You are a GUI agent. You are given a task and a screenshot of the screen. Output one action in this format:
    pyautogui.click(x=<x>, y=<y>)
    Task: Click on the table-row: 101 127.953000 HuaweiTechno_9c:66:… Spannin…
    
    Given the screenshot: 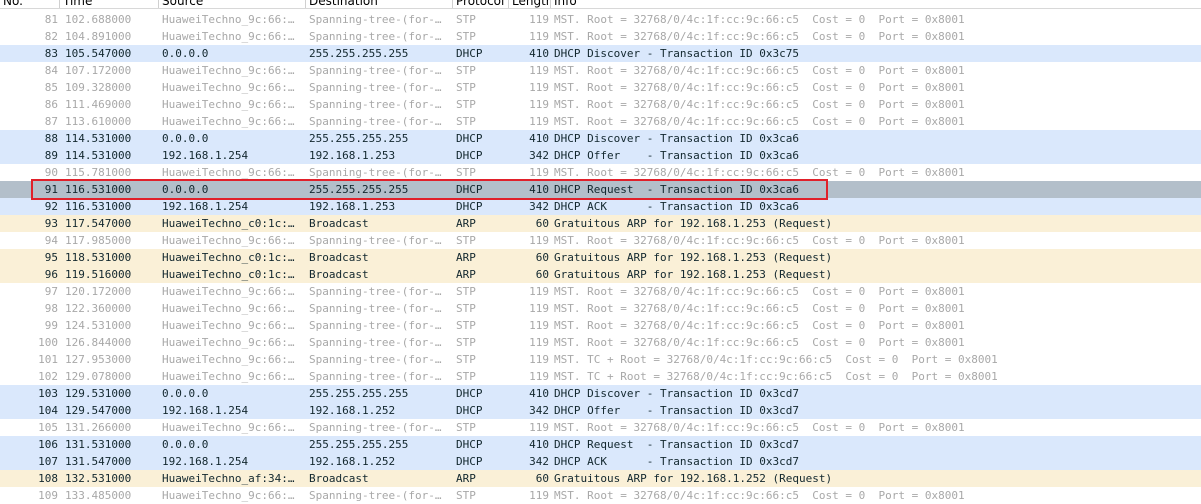 What is the action you would take?
    pyautogui.click(x=600, y=359)
    